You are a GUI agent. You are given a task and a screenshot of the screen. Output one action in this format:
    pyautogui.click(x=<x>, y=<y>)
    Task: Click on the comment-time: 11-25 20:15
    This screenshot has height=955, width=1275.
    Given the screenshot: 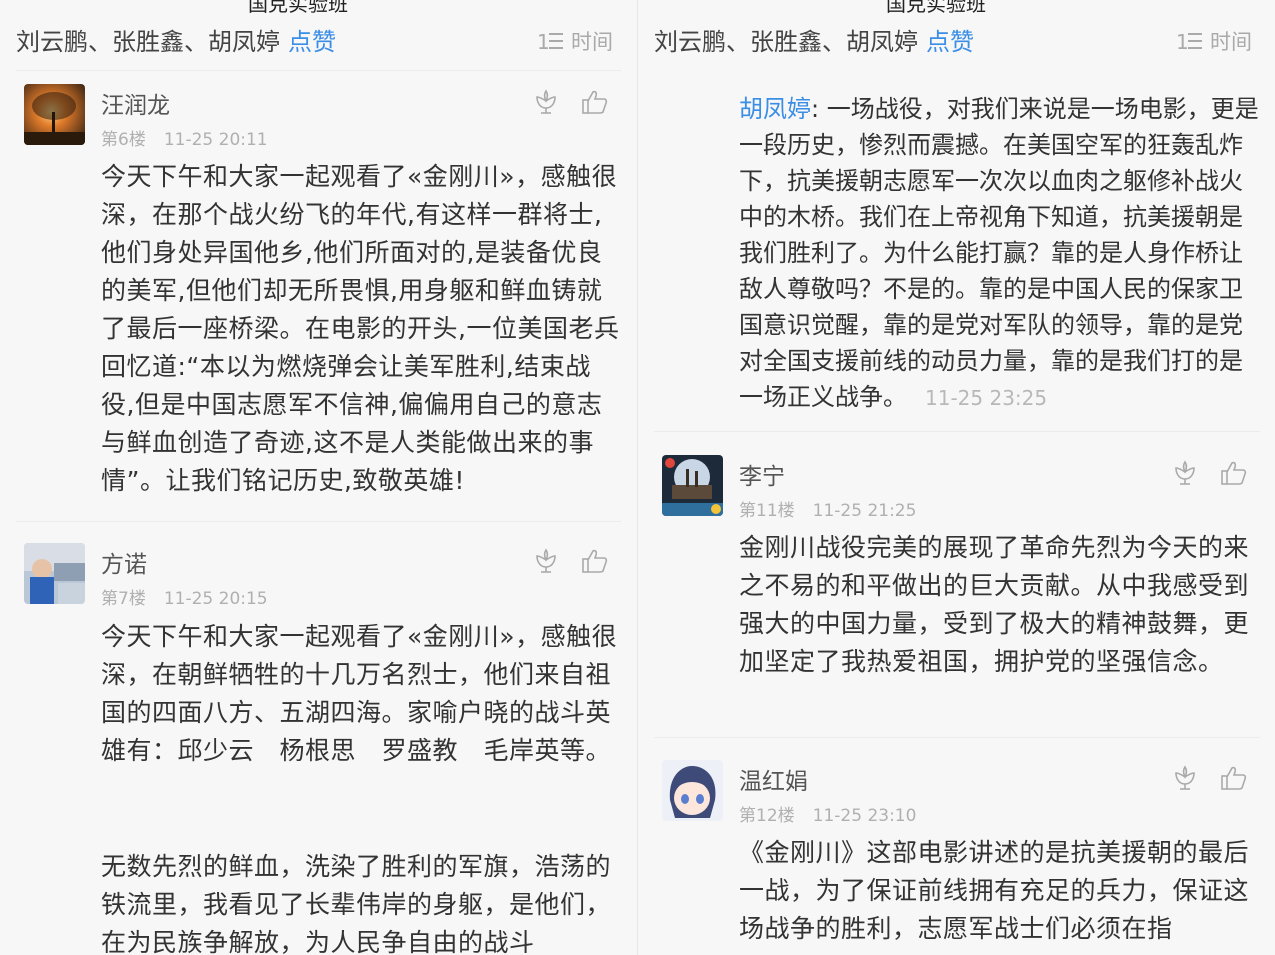 What is the action you would take?
    pyautogui.click(x=215, y=599)
    